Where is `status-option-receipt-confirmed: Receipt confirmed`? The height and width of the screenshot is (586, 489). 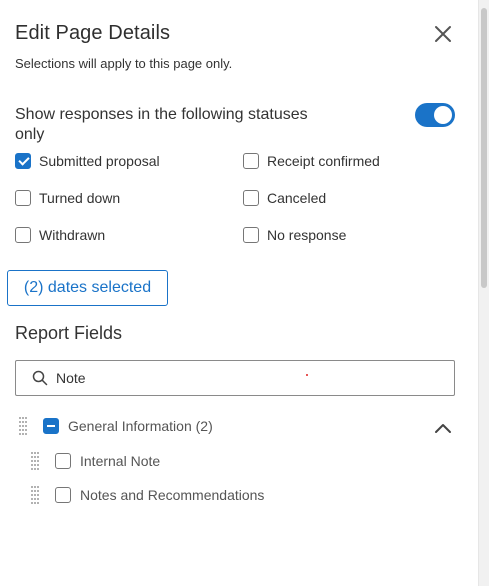 status-option-receipt-confirmed: Receipt confirmed is located at coordinates (311, 161).